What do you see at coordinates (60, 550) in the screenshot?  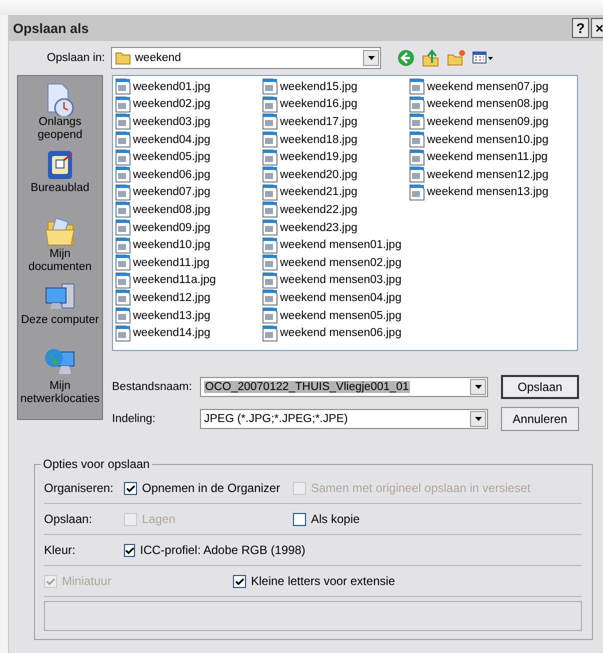 I see `option-label: Kleur:` at bounding box center [60, 550].